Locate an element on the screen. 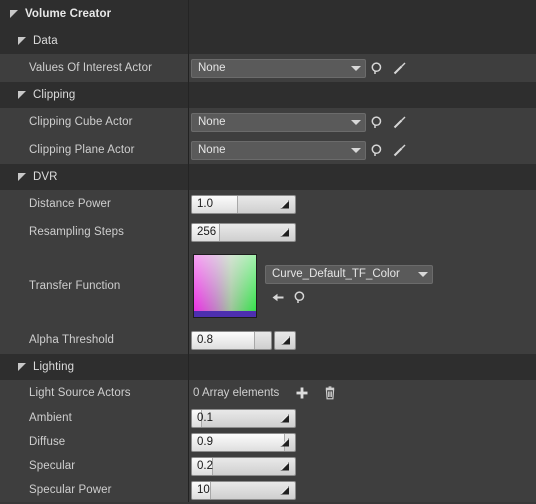  property-row-ambient: Ambient 0.1 is located at coordinates (268, 418).